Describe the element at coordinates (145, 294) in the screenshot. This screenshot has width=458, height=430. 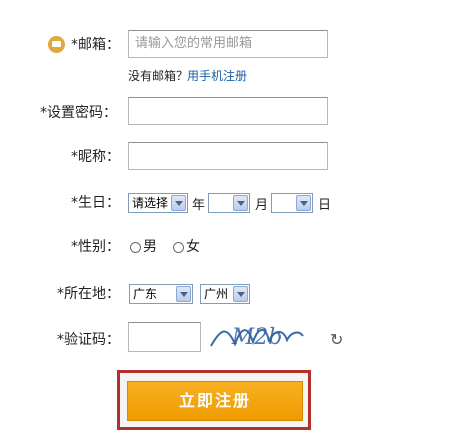
I see `province-value: 广东` at that location.